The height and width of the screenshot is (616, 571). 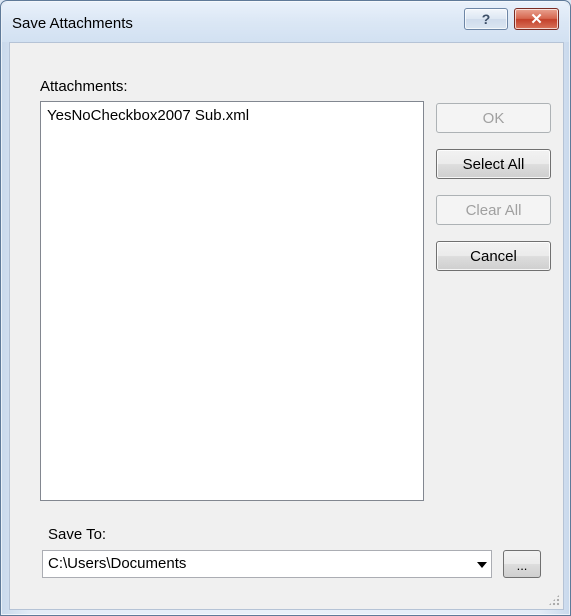 I want to click on select-all-button: Select All, so click(x=493, y=164).